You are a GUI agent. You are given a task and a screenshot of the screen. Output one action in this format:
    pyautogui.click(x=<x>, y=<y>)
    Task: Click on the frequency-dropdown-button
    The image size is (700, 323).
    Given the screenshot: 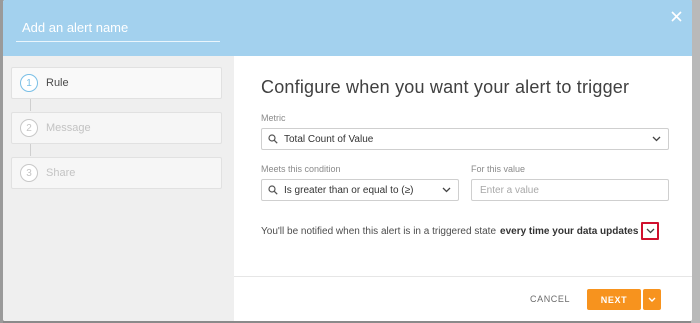 What is the action you would take?
    pyautogui.click(x=650, y=231)
    